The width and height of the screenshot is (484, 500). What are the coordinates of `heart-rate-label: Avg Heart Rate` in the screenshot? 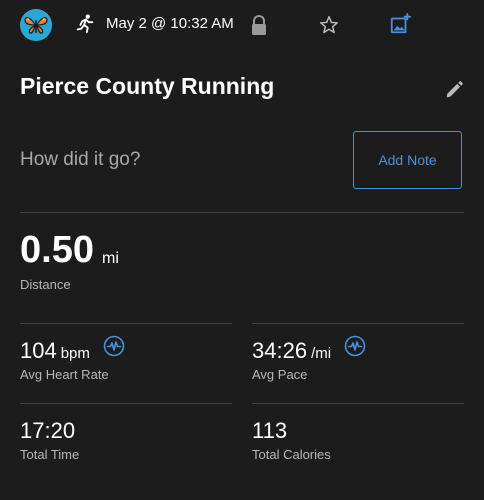 It's located at (64, 374).